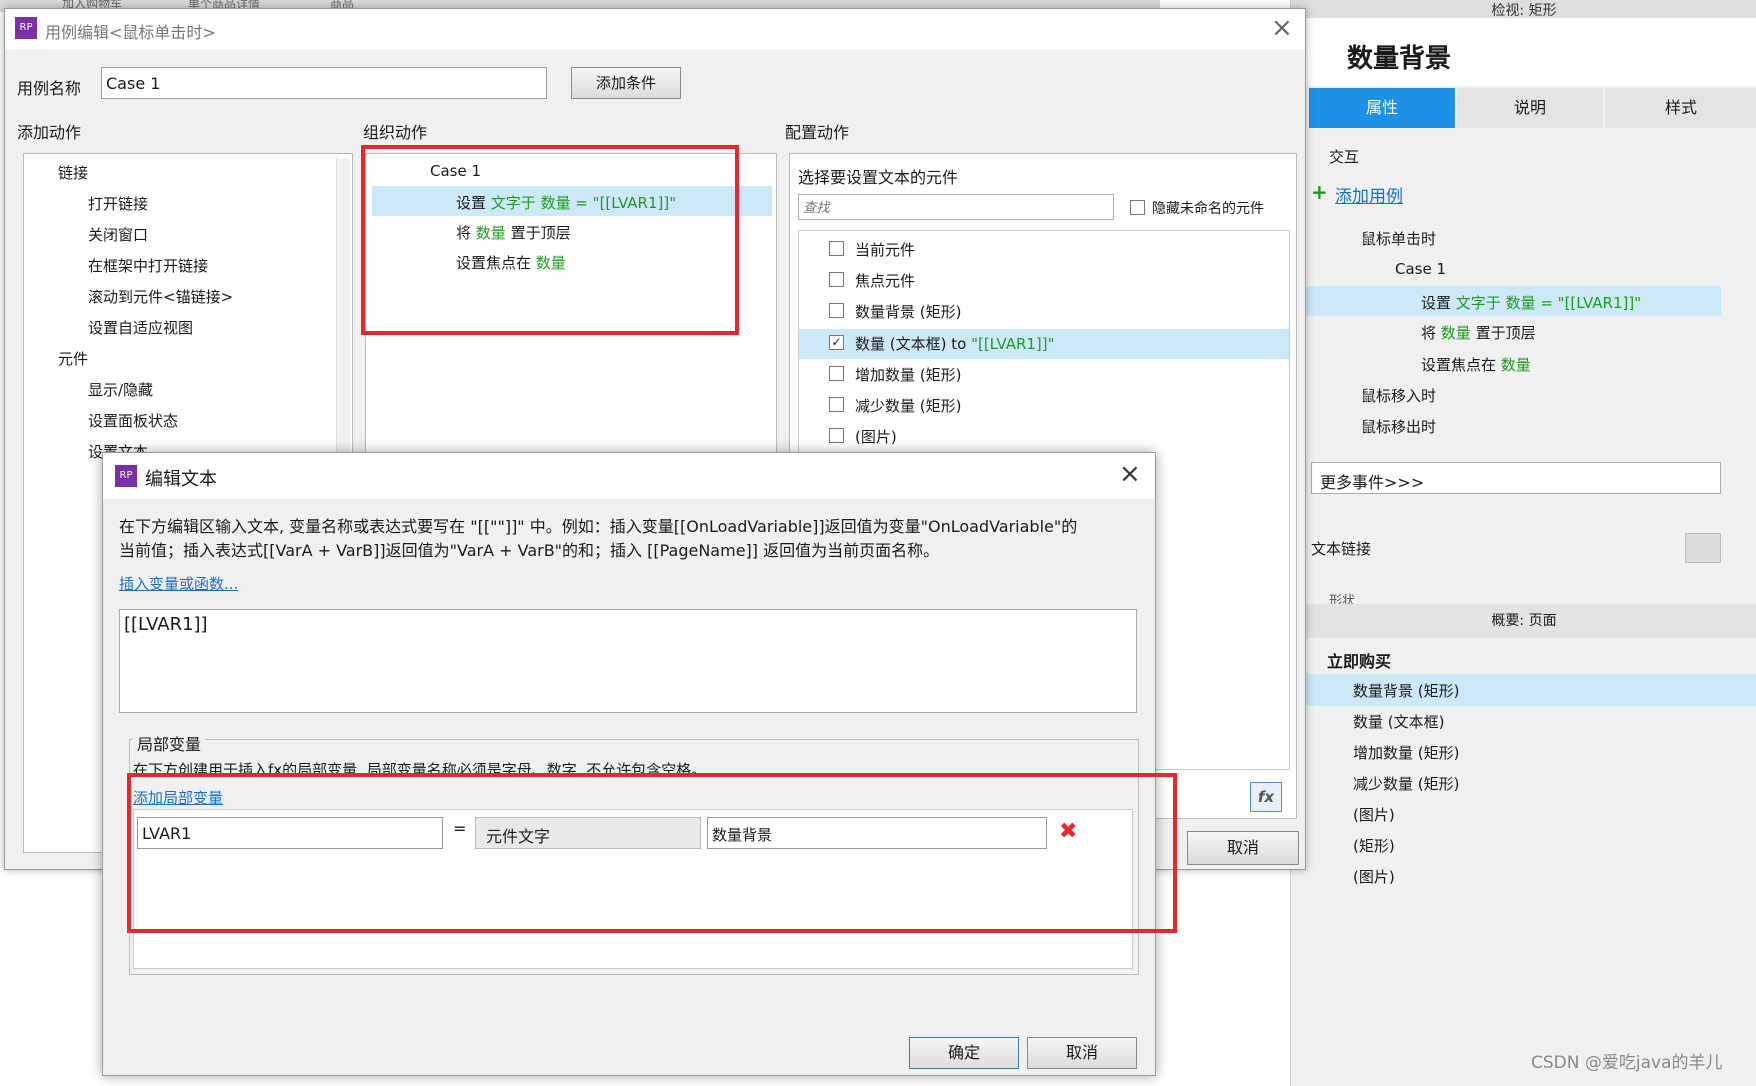  What do you see at coordinates (1399, 56) in the screenshot?
I see `widget-name: 数量背景` at bounding box center [1399, 56].